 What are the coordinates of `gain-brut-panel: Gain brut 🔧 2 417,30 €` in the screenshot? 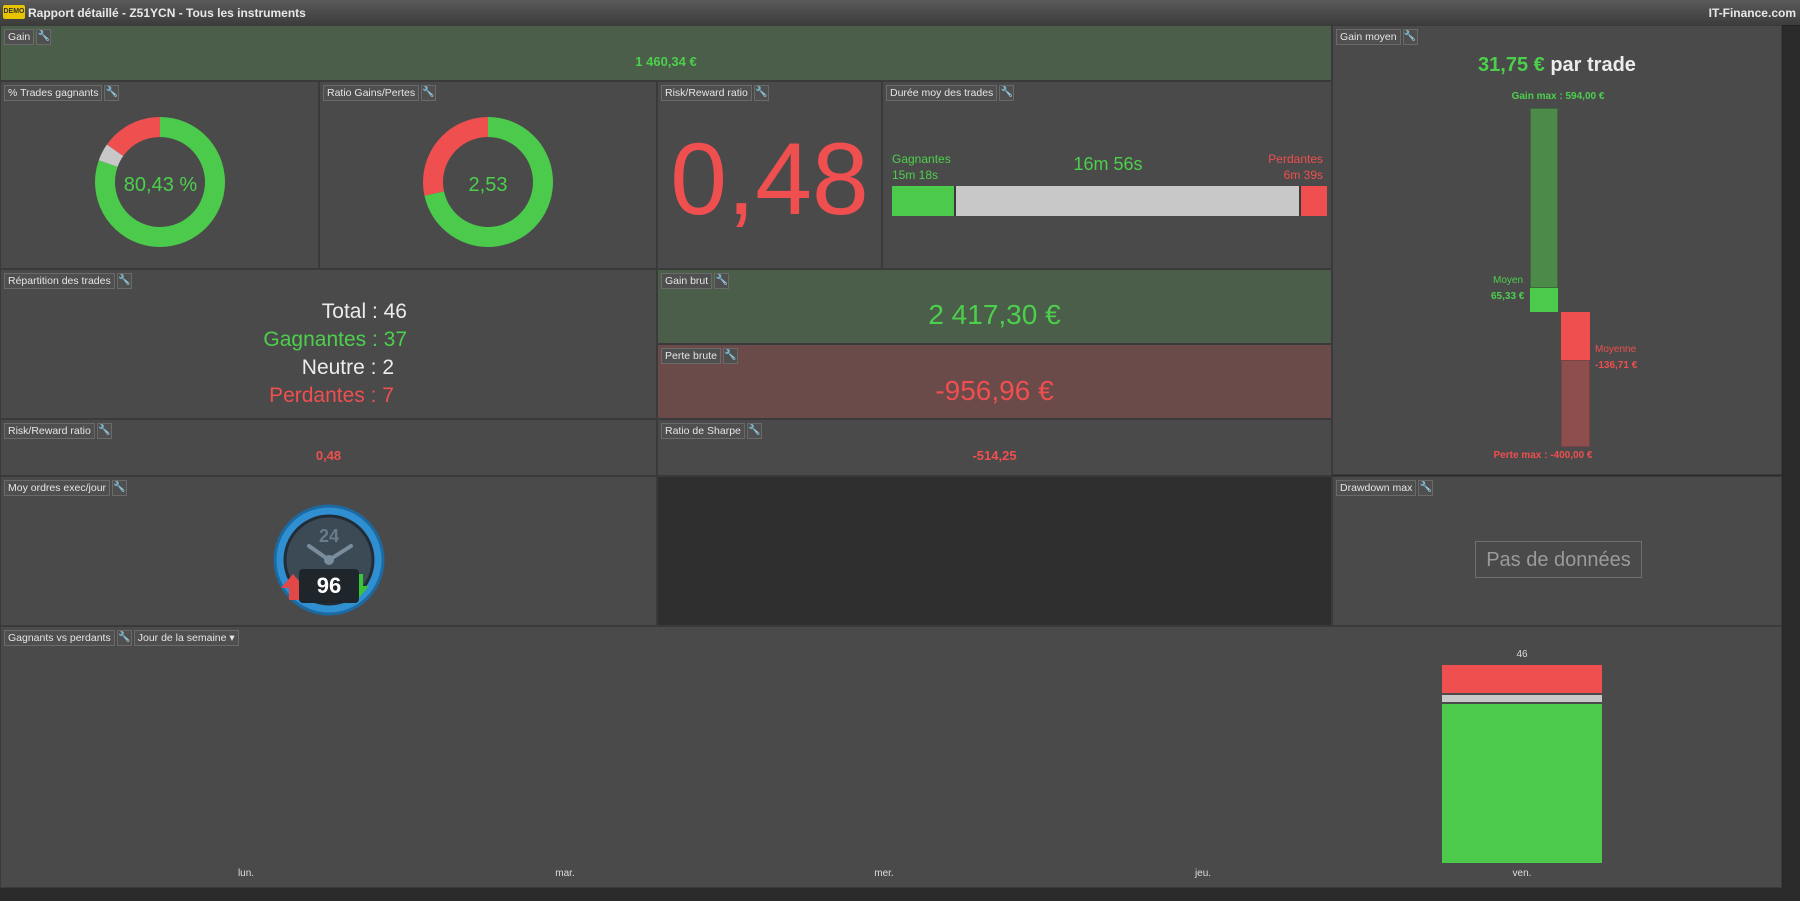 It's located at (994, 306).